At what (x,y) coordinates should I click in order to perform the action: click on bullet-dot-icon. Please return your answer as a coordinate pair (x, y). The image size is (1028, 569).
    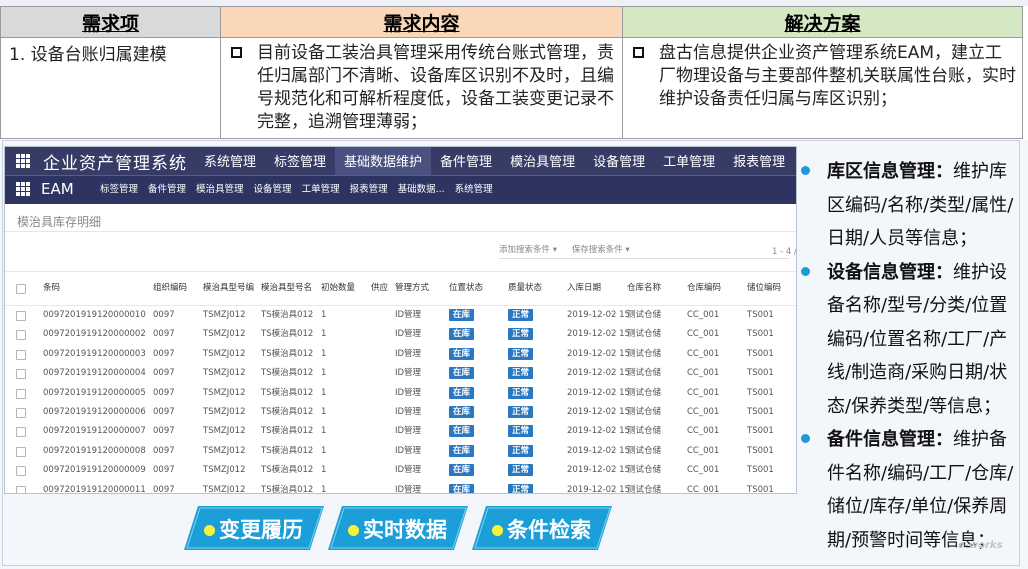
    Looking at the image, I should click on (805, 438).